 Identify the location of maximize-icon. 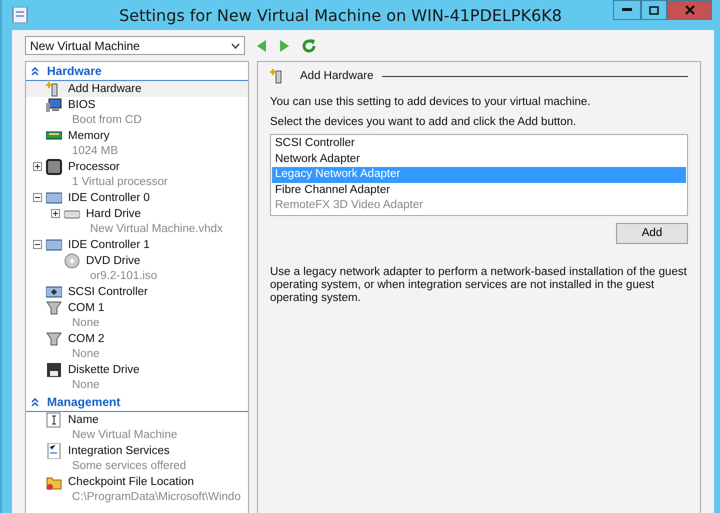
(654, 10).